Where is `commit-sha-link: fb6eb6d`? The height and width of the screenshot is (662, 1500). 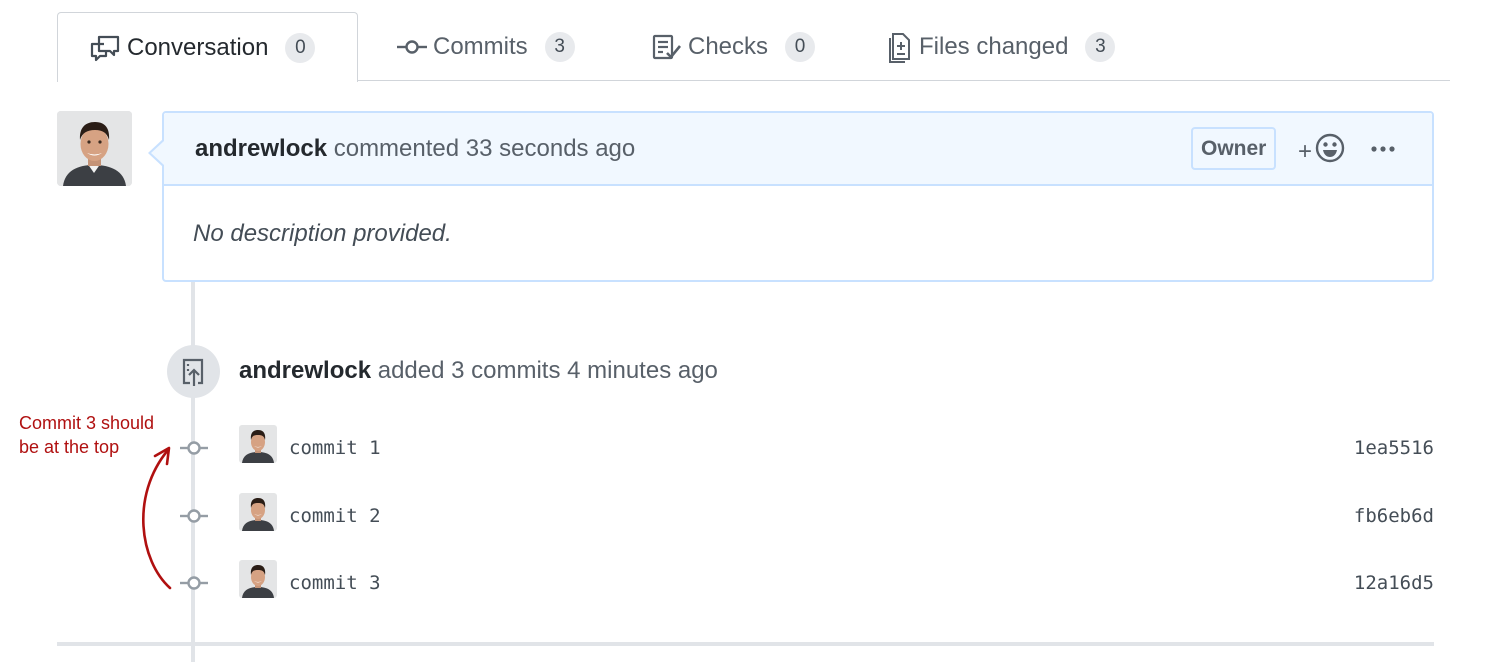 commit-sha-link: fb6eb6d is located at coordinates (1394, 516).